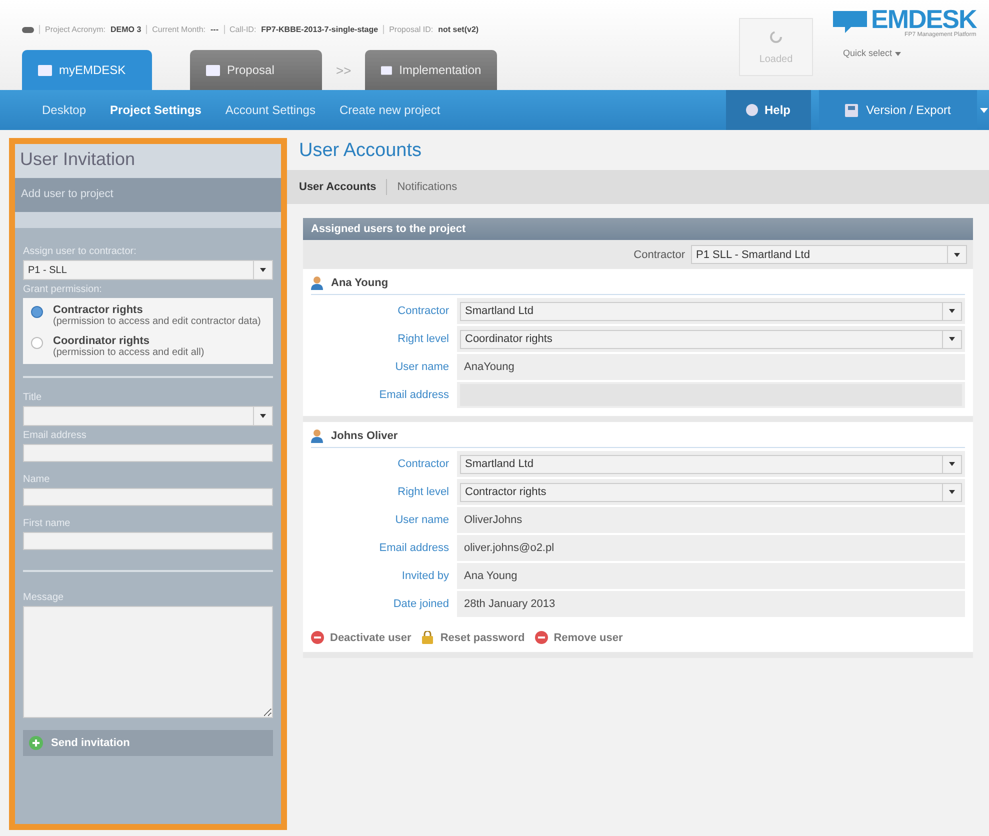 This screenshot has width=989, height=836. Describe the element at coordinates (424, 576) in the screenshot. I see `field-label: Invited by` at that location.